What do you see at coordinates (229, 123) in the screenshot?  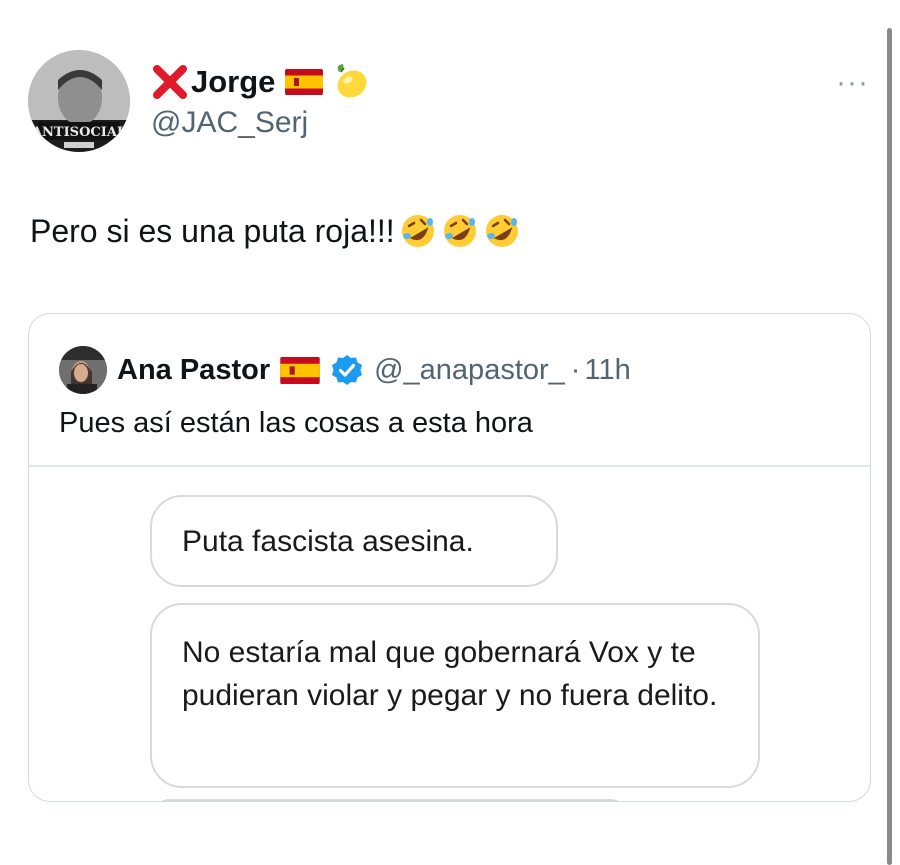 I see `author-handle: @JAC_Serj` at bounding box center [229, 123].